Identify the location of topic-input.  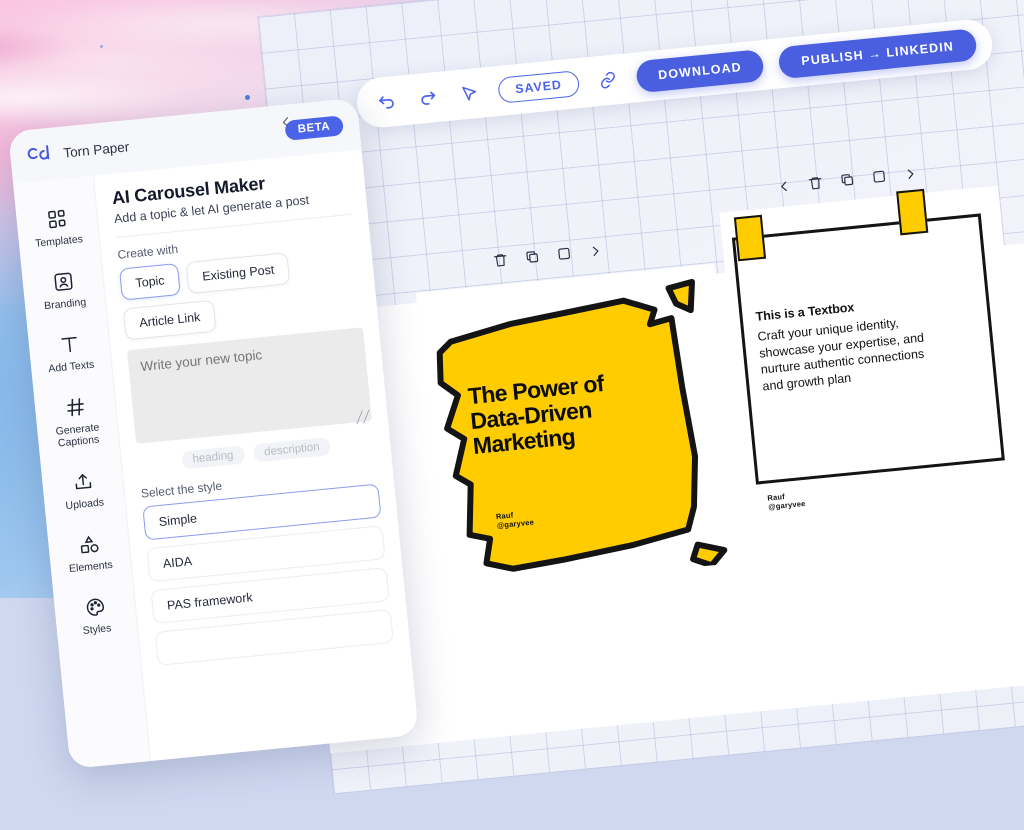
(249, 385).